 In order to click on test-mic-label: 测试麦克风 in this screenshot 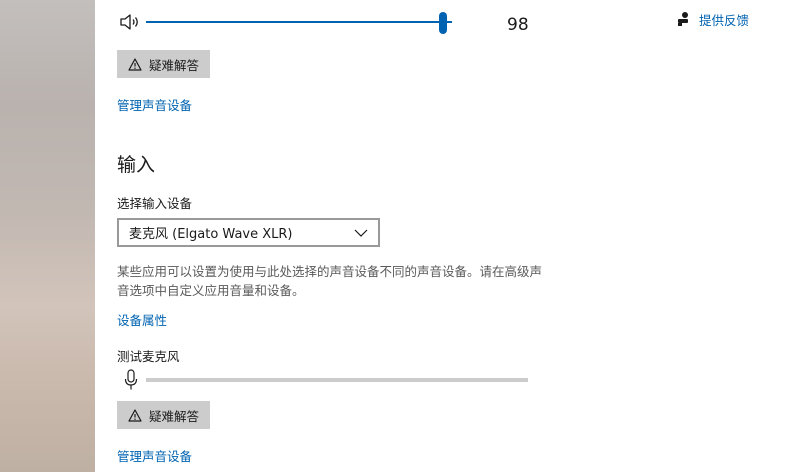, I will do `click(148, 356)`.